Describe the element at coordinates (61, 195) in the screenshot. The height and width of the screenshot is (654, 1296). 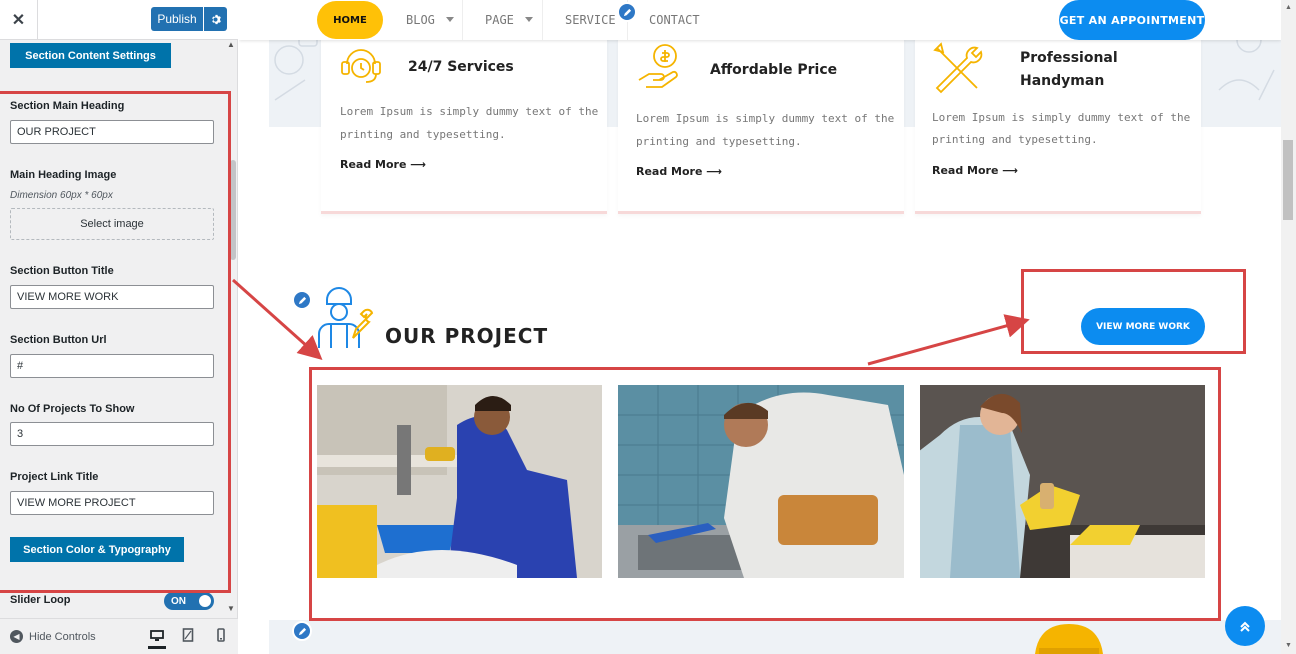
I see `heading-image-note: Dimension 60px * 60px` at that location.